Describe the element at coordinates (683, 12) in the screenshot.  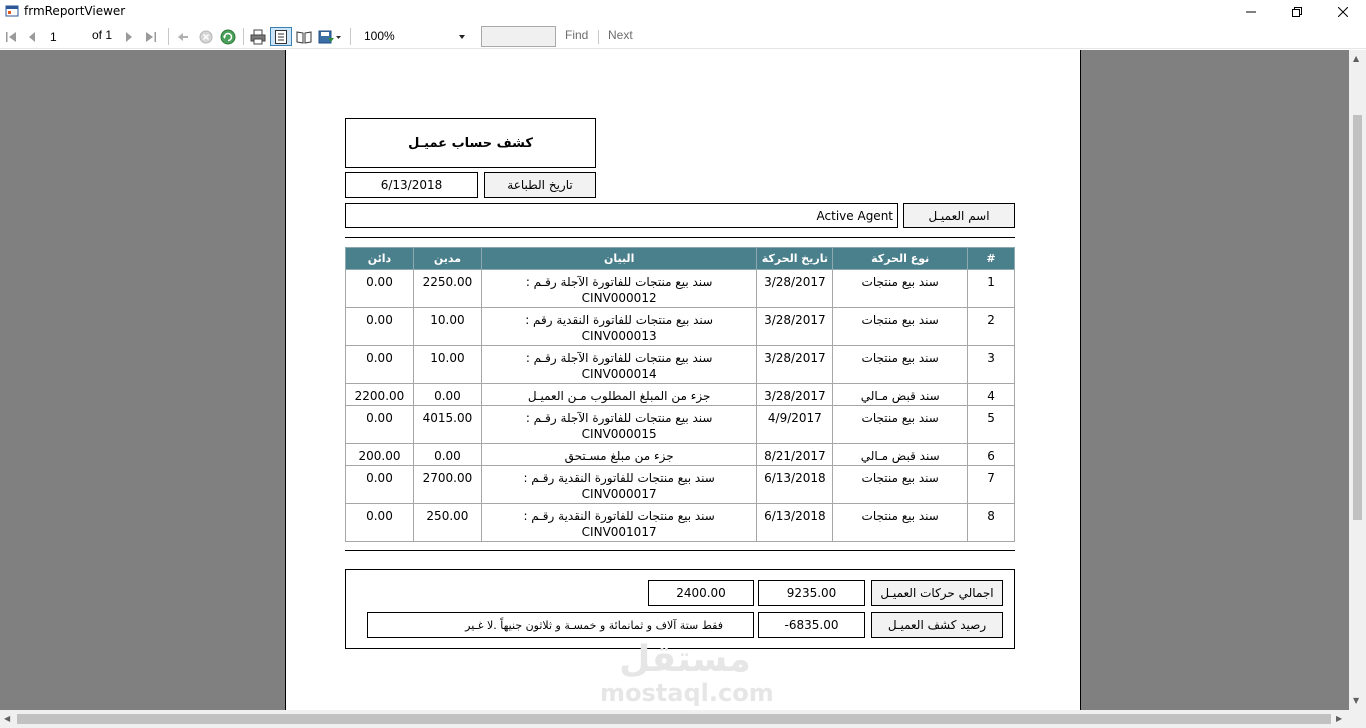
I see `title-bar: frmReportViewer` at that location.